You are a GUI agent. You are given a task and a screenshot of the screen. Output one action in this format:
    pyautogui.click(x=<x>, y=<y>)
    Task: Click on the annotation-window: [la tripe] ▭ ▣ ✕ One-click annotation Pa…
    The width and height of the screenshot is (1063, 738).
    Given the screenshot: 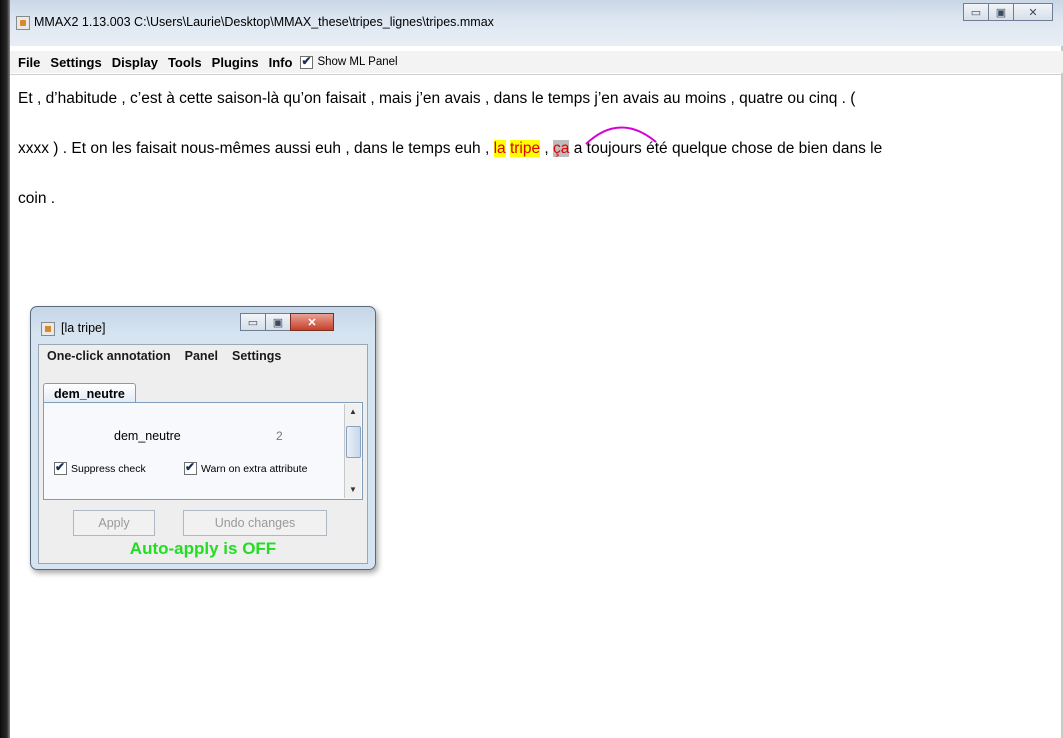 What is the action you would take?
    pyautogui.click(x=203, y=438)
    